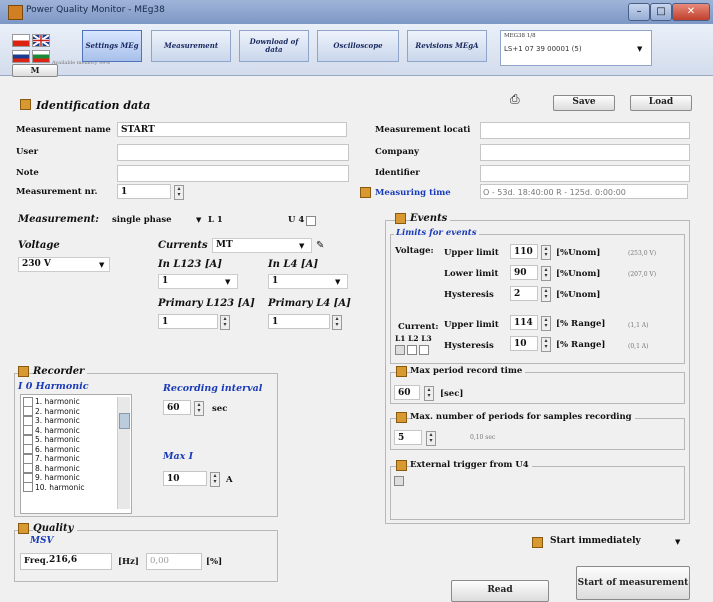 The image size is (713, 602). Describe the element at coordinates (633, 583) in the screenshot. I see `start-measurement-button: Start of measurement` at that location.